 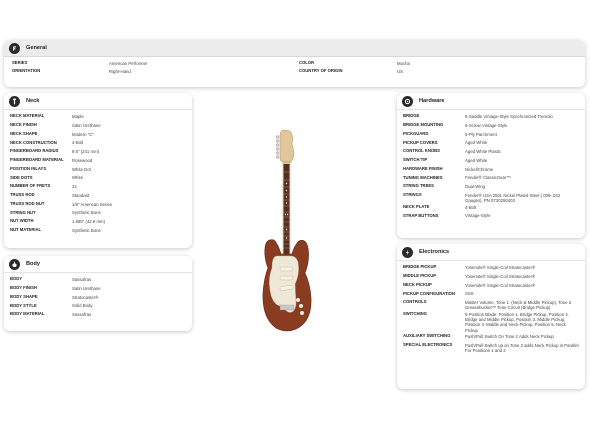 What do you see at coordinates (27, 314) in the screenshot?
I see `spec-label: BODY MATERIAL` at bounding box center [27, 314].